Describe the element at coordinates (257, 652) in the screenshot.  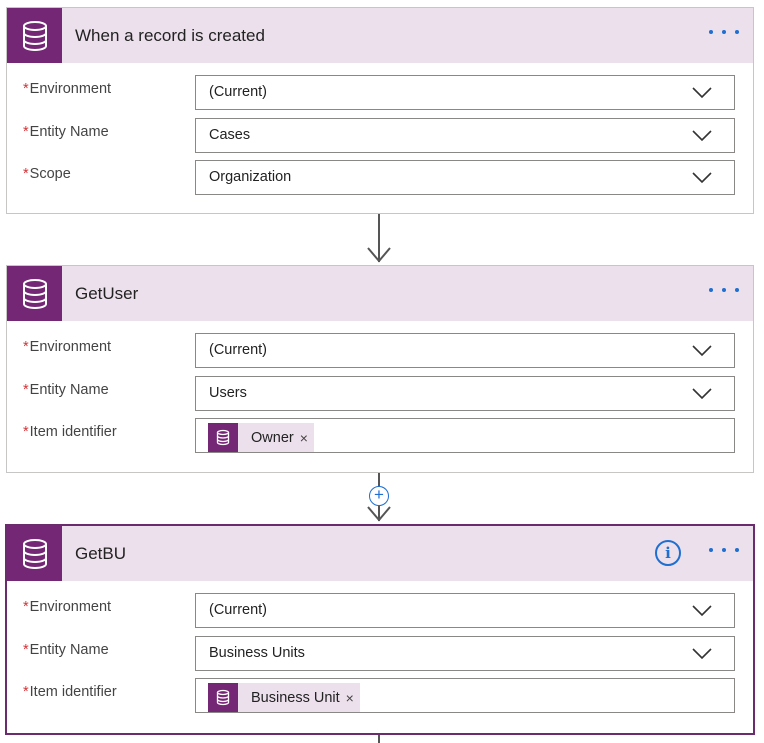
I see `dropdown-value: Business Units` at that location.